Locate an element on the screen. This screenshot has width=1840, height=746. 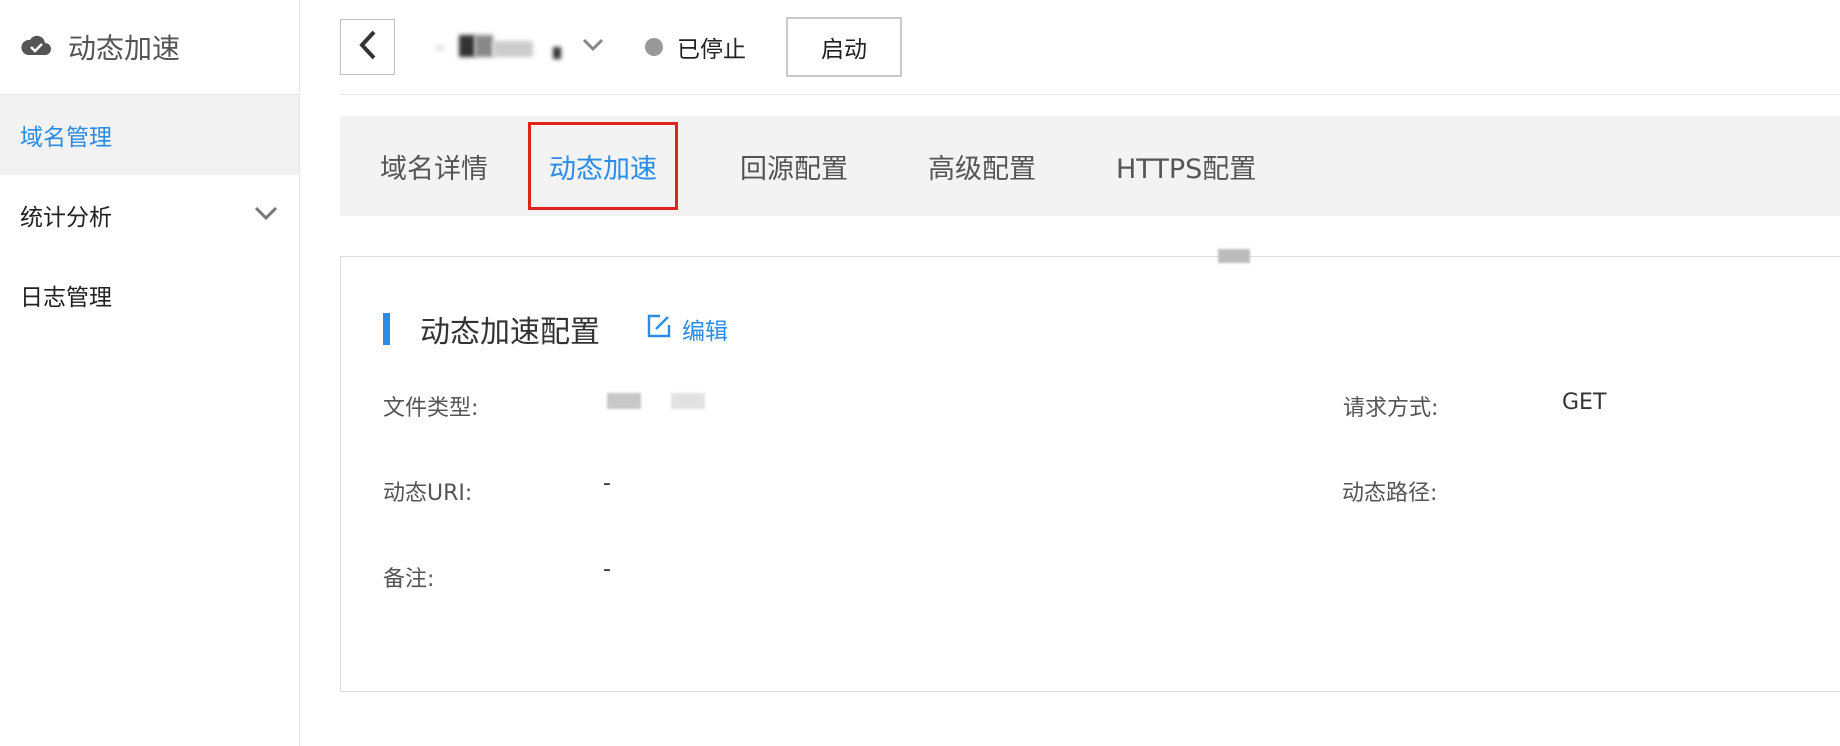
tab-domain-details: 域名详情 is located at coordinates (434, 166).